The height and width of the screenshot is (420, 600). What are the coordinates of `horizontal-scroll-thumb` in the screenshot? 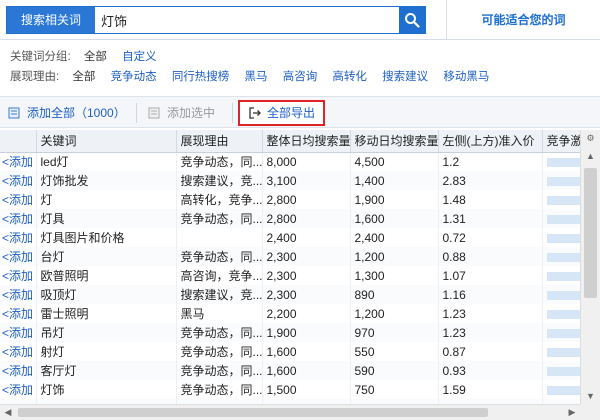 It's located at (253, 412).